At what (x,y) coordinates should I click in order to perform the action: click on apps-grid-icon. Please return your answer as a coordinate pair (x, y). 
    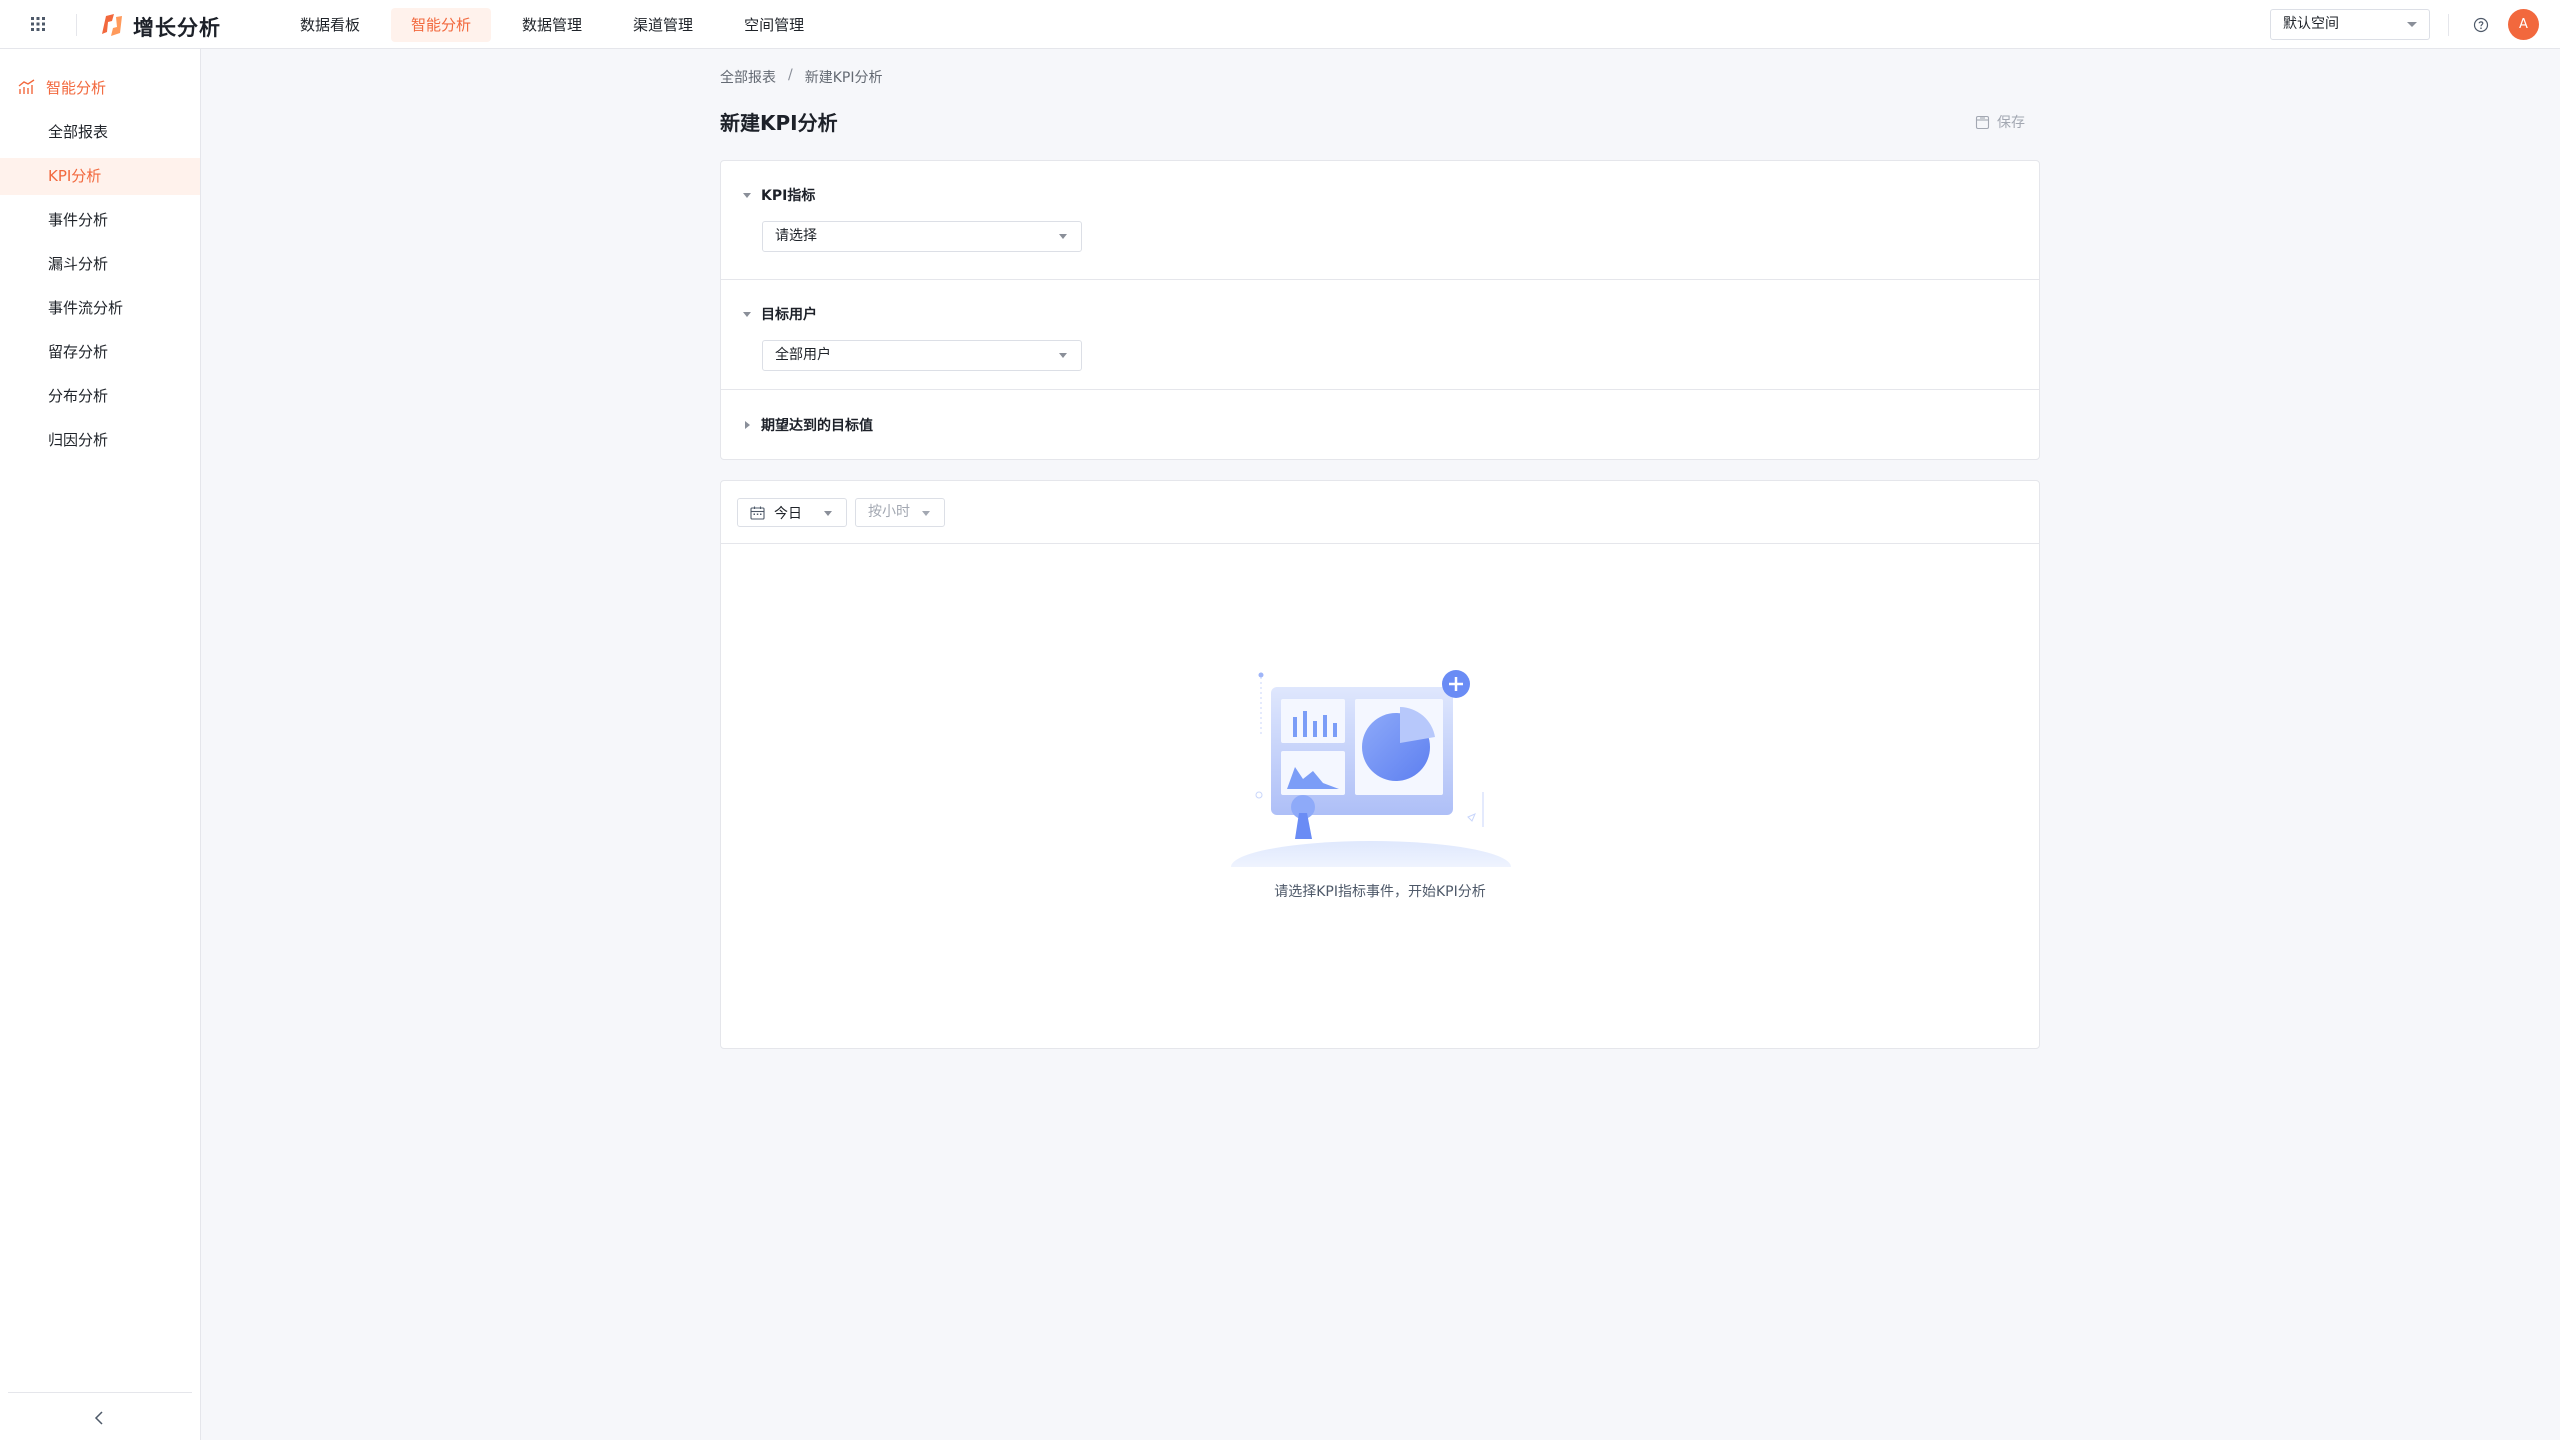
    Looking at the image, I should click on (38, 24).